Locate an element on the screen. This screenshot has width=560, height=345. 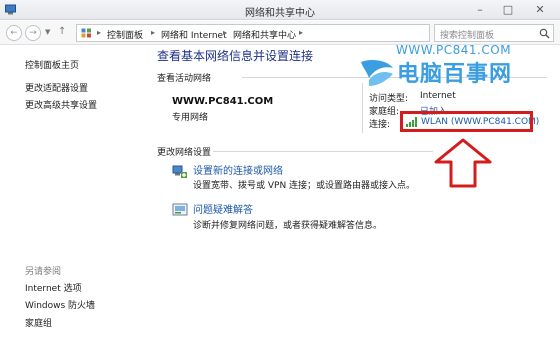
search-icon is located at coordinates (544, 33).